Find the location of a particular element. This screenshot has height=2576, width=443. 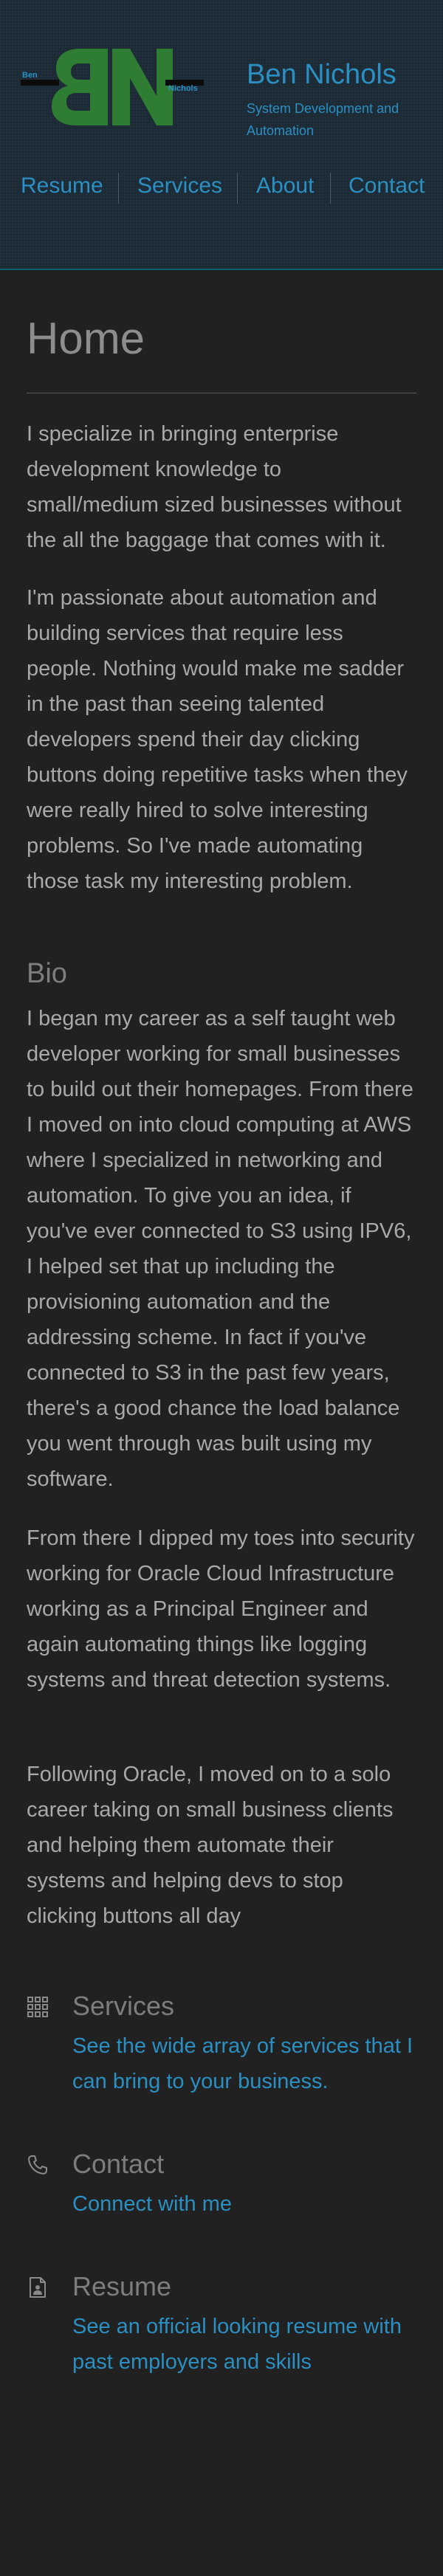

logo-bar-left is located at coordinates (40, 83).